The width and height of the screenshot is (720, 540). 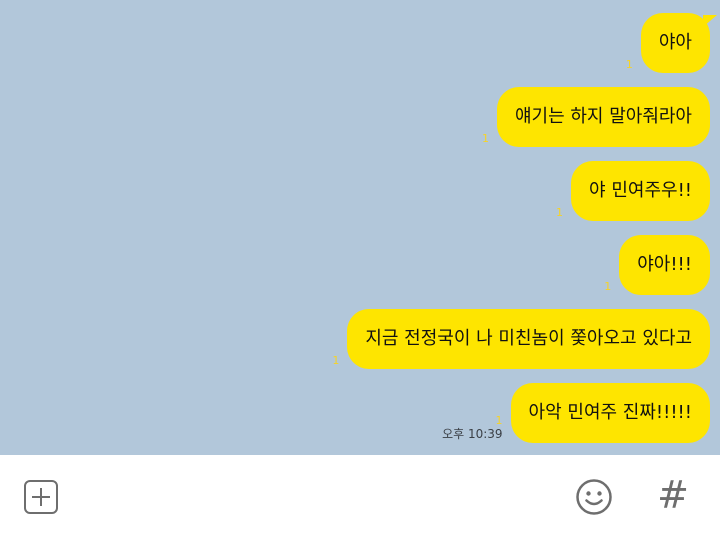 I want to click on message-row: 1 지금 전정국이 나 미친놈이 쫓아오고 있다고, so click(x=521, y=339).